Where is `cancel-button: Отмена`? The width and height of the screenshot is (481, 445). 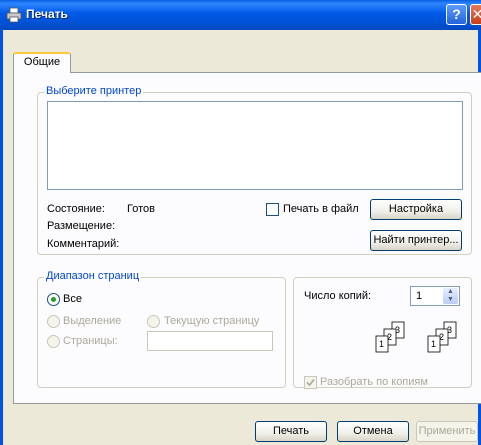 cancel-button: Отмена is located at coordinates (373, 431).